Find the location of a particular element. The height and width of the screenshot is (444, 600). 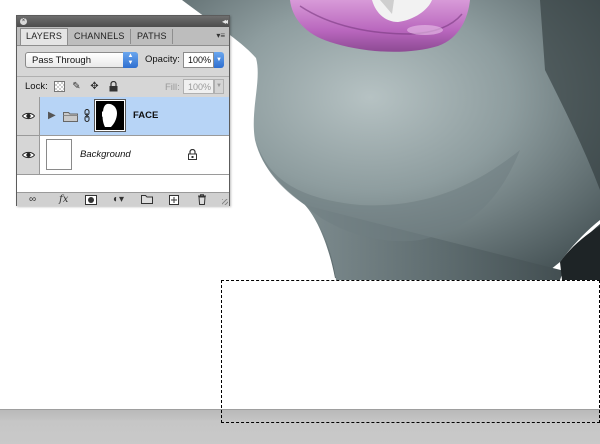

link-layers-icon: ∞ is located at coordinates (32, 199).